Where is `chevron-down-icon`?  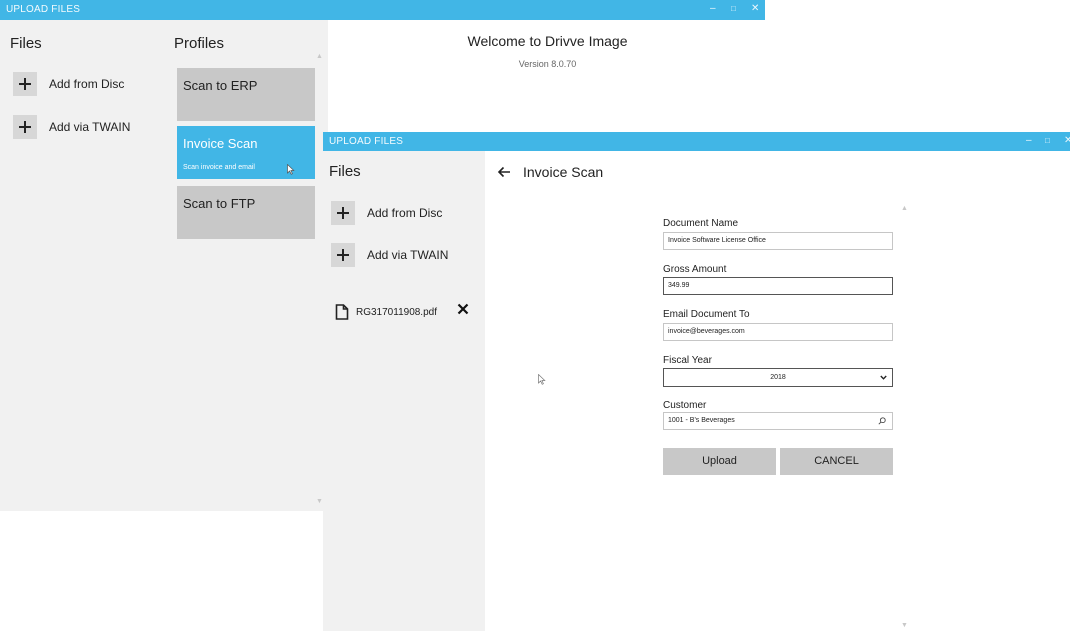 chevron-down-icon is located at coordinates (883, 377).